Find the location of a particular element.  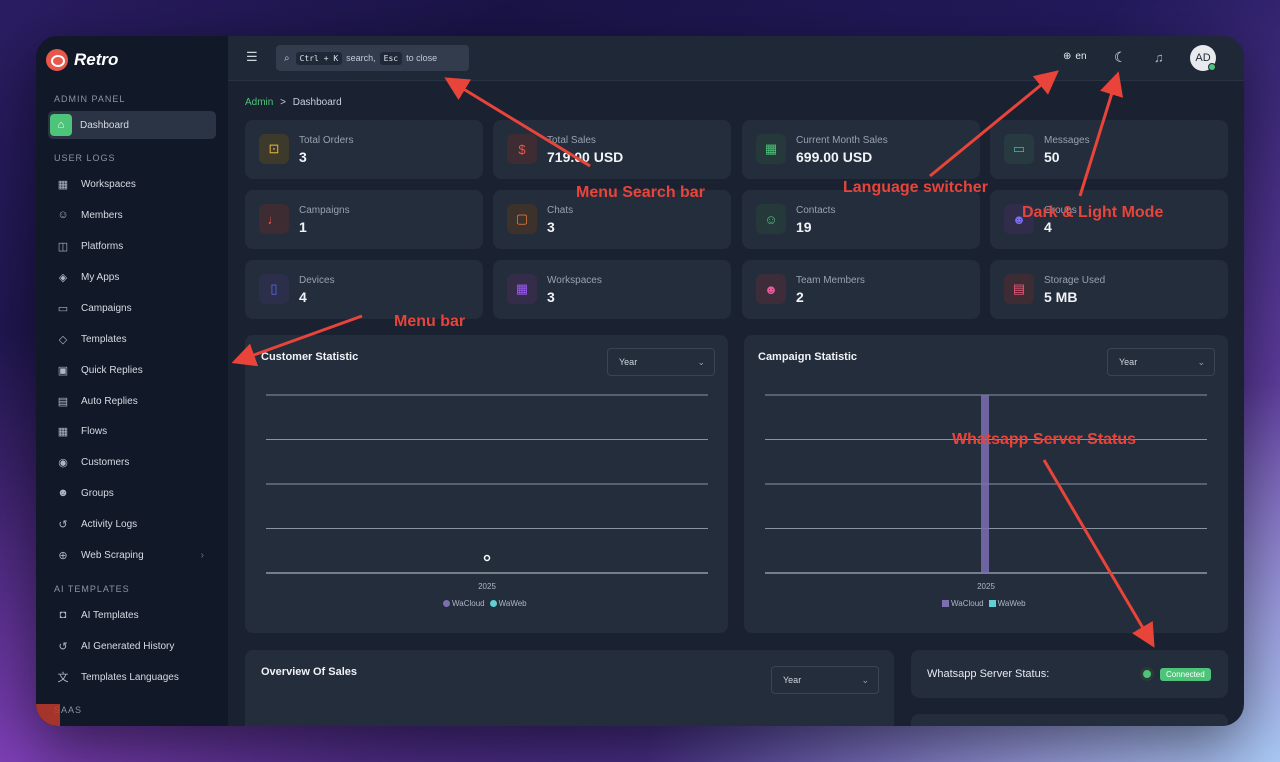

laravel-icon is located at coordinates (48, 715).